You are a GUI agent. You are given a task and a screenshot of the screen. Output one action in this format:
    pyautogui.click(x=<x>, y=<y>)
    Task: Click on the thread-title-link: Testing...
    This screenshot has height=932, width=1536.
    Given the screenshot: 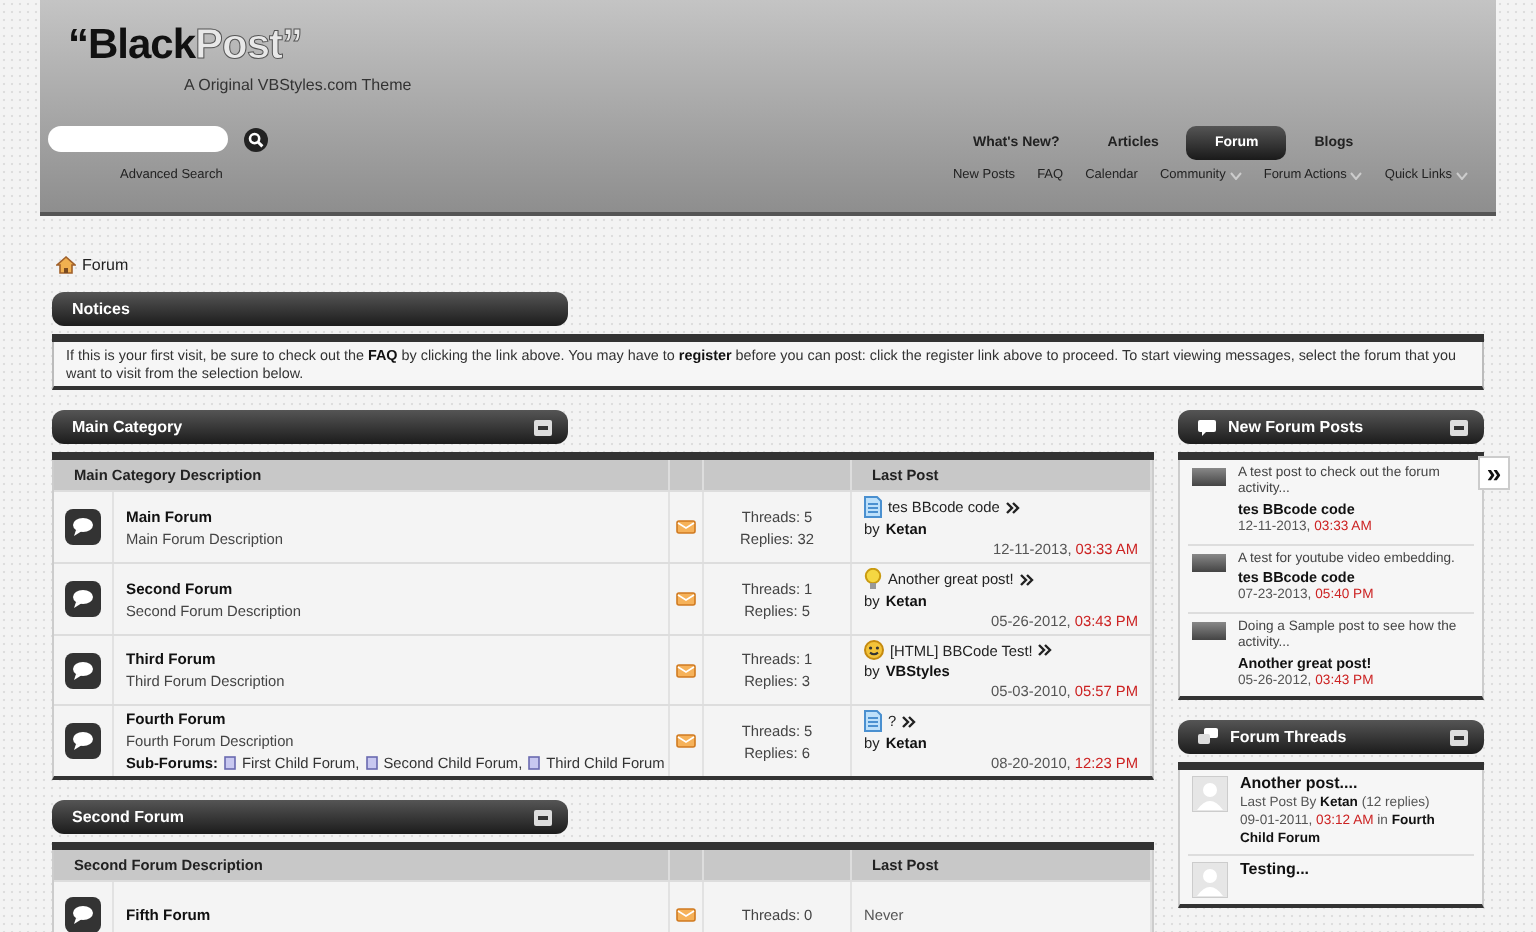 What is the action you would take?
    pyautogui.click(x=1275, y=870)
    